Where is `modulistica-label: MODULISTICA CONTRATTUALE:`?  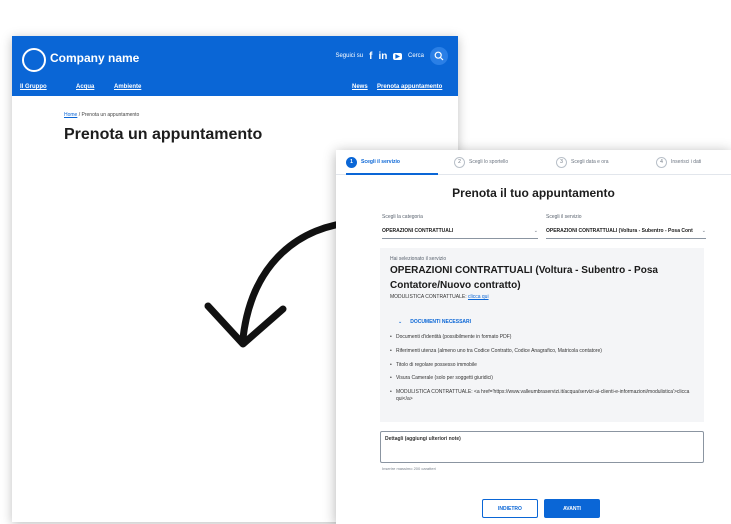 modulistica-label: MODULISTICA CONTRATTUALE: is located at coordinates (428, 297).